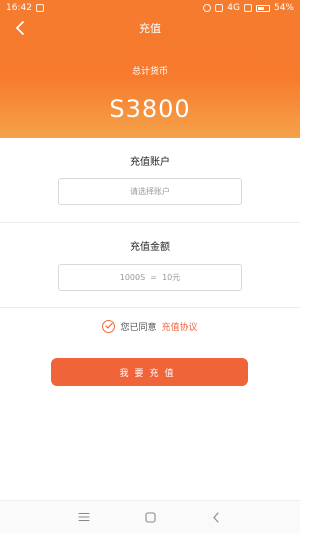  I want to click on back-system-button, so click(216, 517).